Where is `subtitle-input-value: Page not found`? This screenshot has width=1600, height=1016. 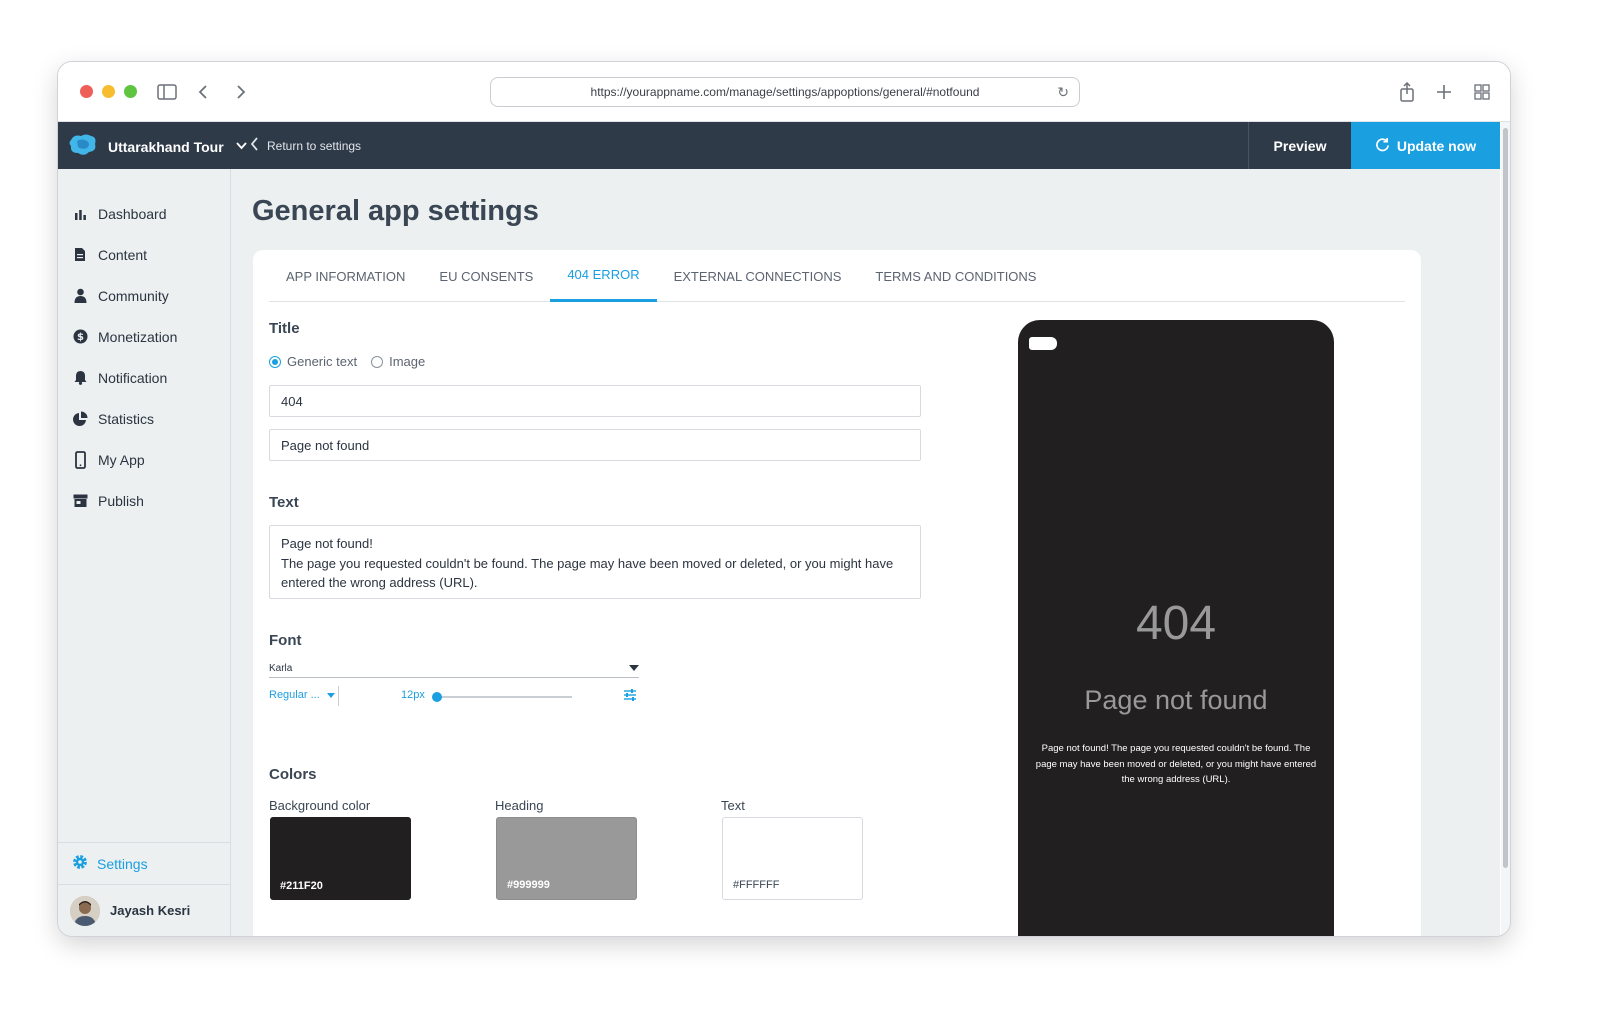 subtitle-input-value: Page not found is located at coordinates (325, 445).